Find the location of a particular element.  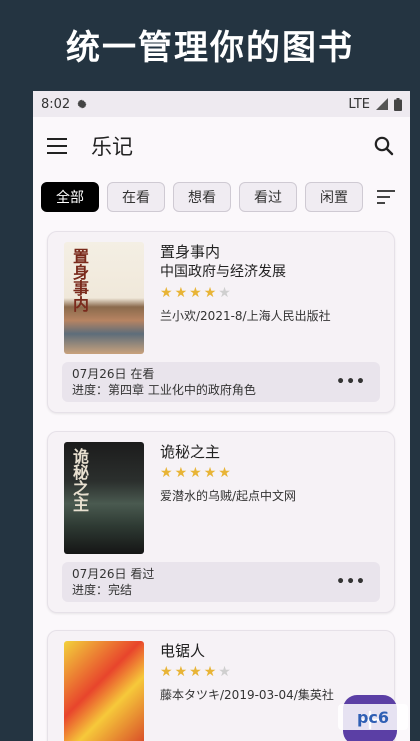

book-meta: 兰小欢/2021-8/上海人民出版社 is located at coordinates (245, 316).